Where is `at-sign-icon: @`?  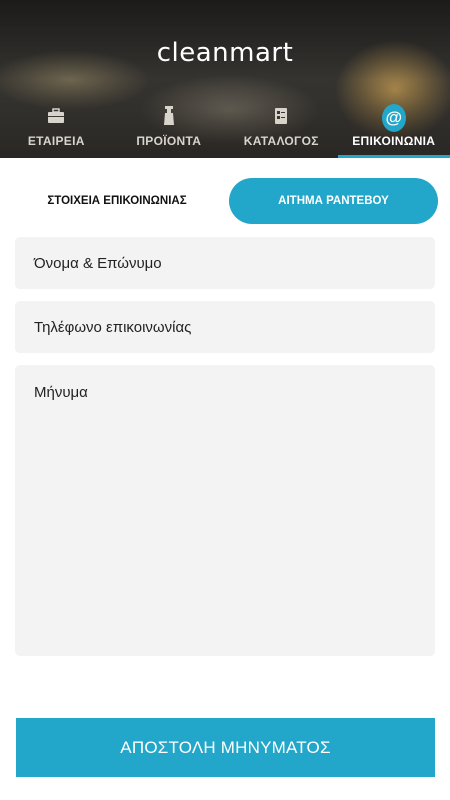
at-sign-icon: @ is located at coordinates (393, 118).